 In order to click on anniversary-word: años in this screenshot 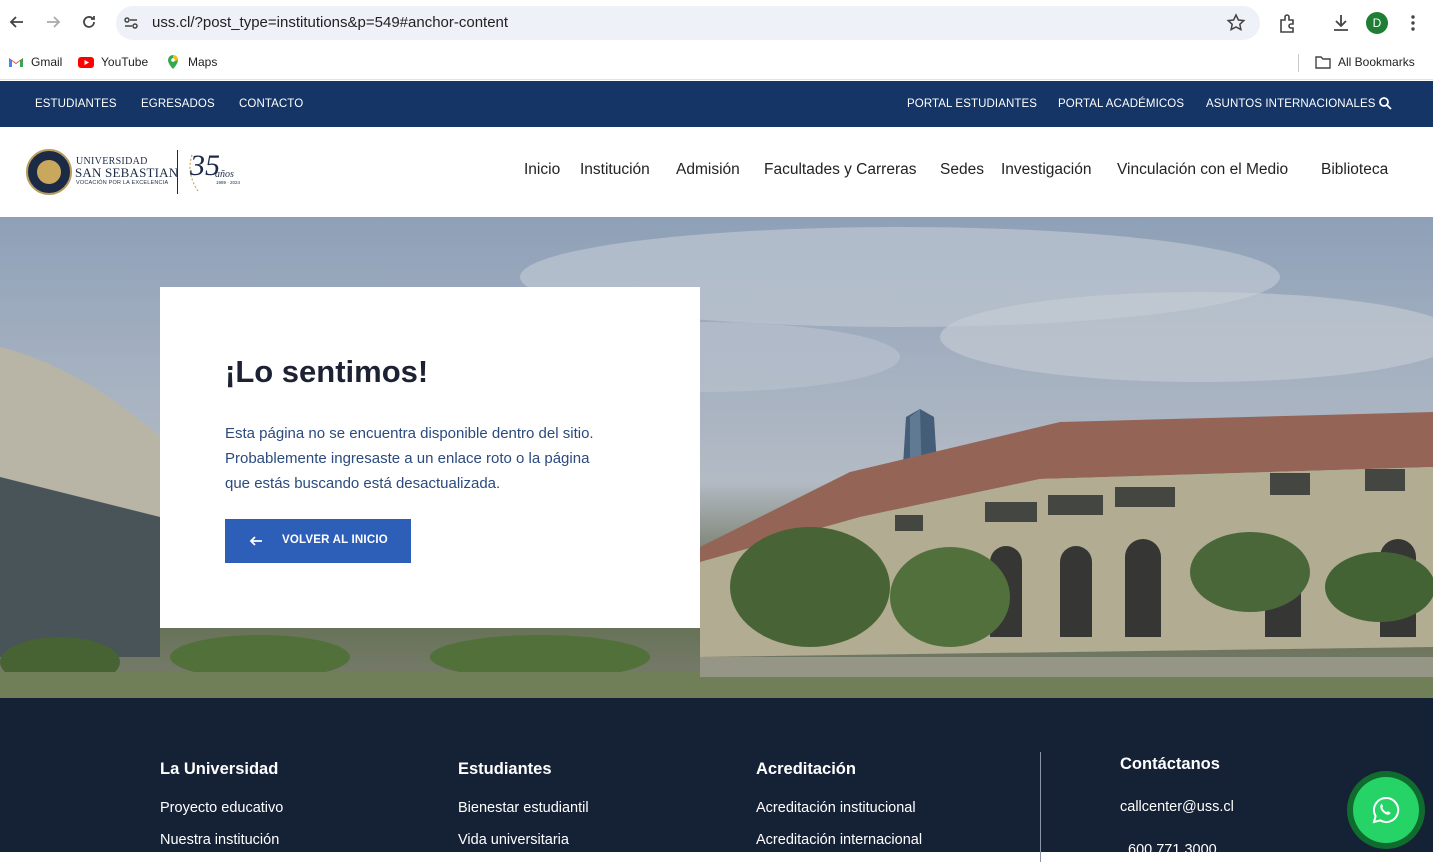, I will do `click(224, 174)`.